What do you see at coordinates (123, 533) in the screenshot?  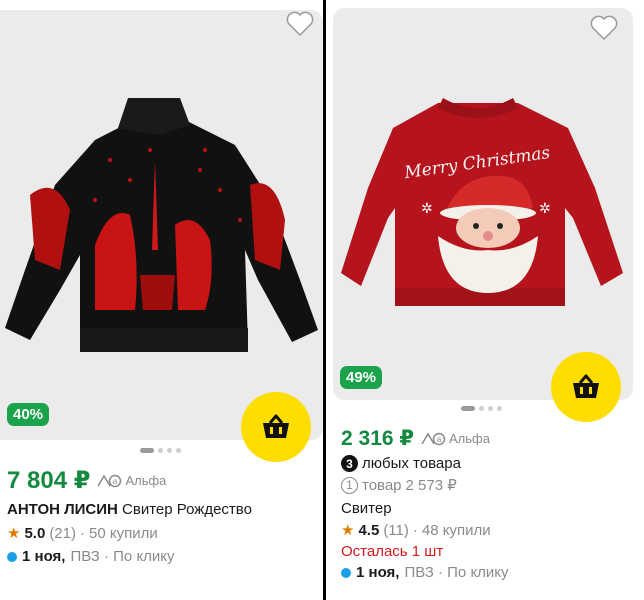 I see `bought-count: 50 купили` at bounding box center [123, 533].